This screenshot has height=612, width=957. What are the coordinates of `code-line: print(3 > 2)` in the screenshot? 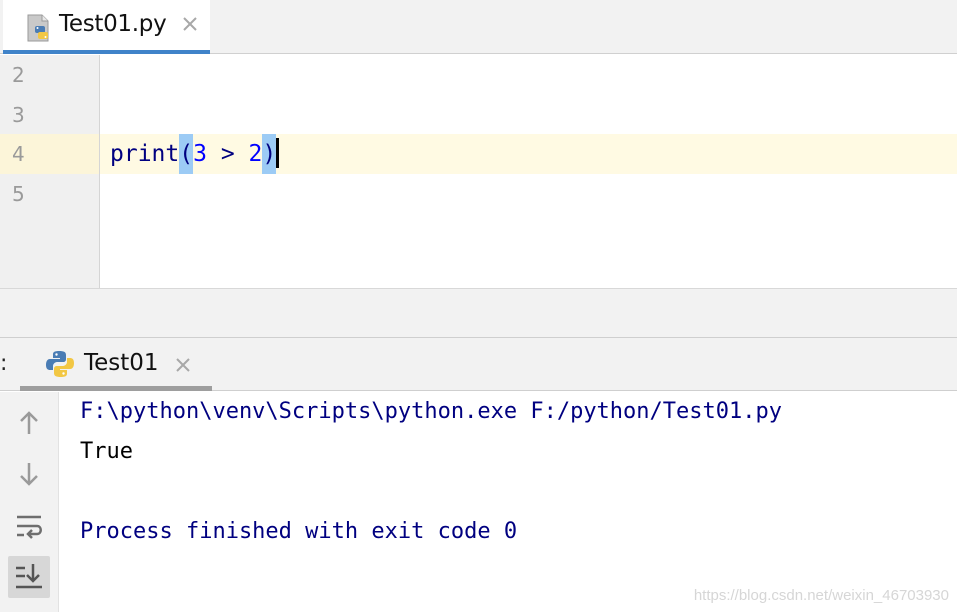 It's located at (195, 154).